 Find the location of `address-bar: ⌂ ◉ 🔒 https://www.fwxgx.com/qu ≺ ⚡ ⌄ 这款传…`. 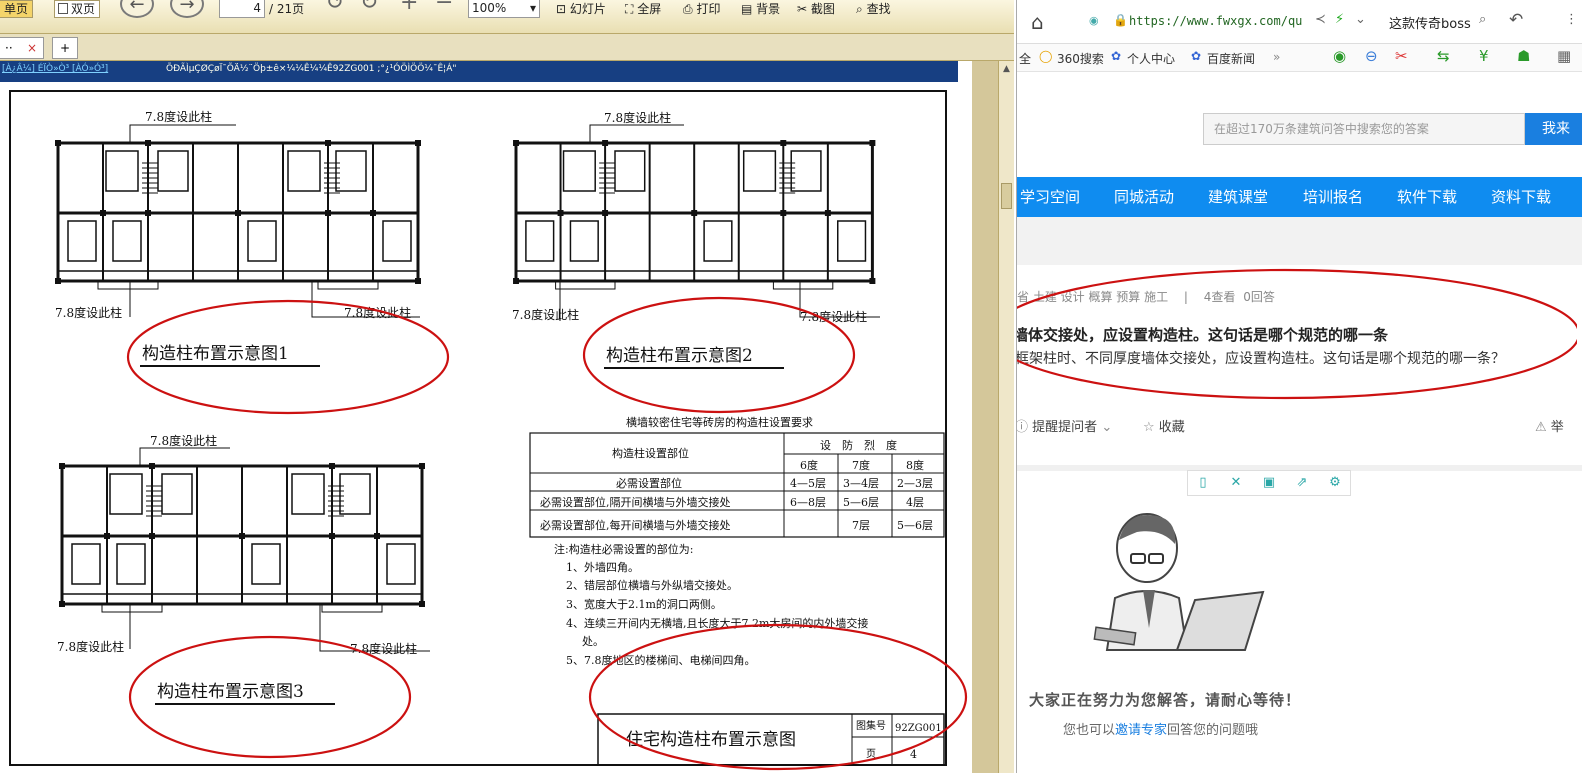

address-bar: ⌂ ◉ 🔒 https://www.fwxgx.com/qu ≺ ⚡ ⌄ 这款传… is located at coordinates (1299, 22).